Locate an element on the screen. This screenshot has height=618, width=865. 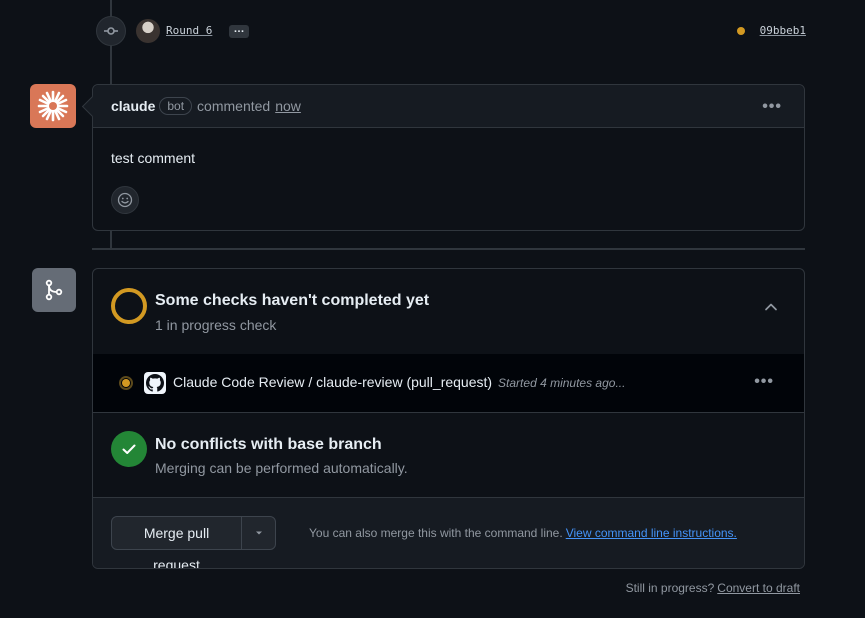
merge-button-group: Merge pull request is located at coordinates (193, 542).